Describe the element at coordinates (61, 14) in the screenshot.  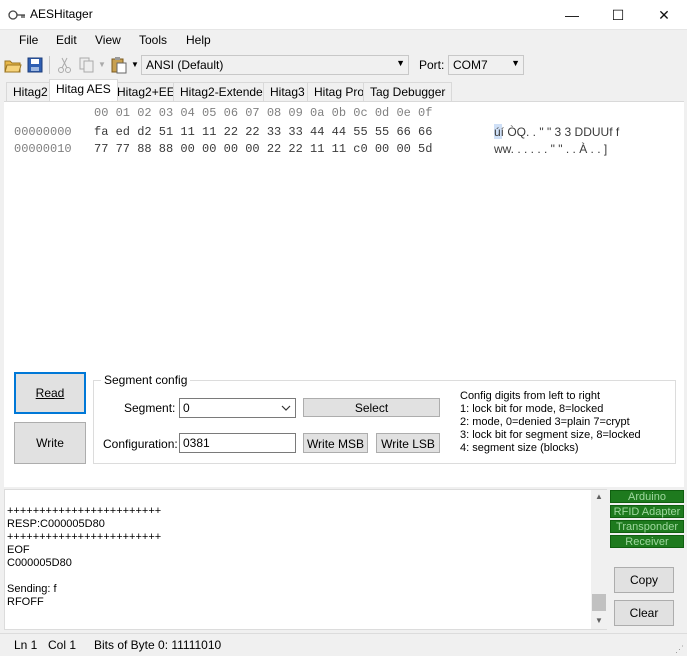
I see `window-title: AESHitager` at that location.